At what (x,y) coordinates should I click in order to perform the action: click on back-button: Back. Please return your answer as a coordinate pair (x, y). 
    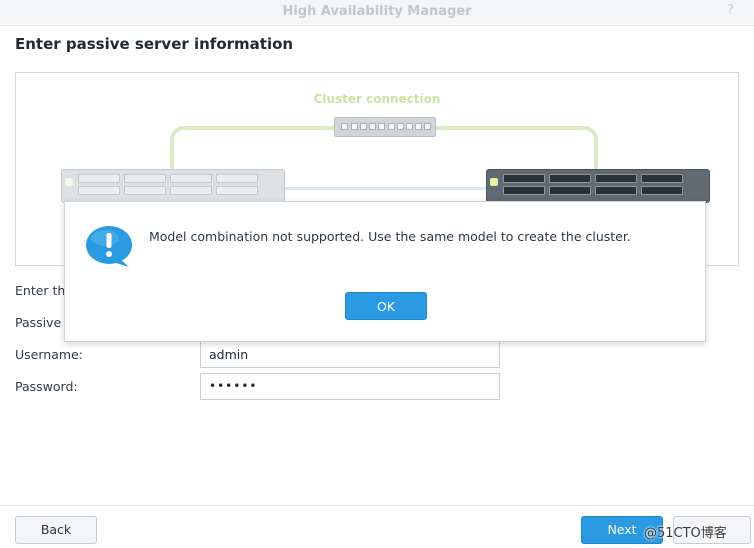
    Looking at the image, I should click on (56, 530).